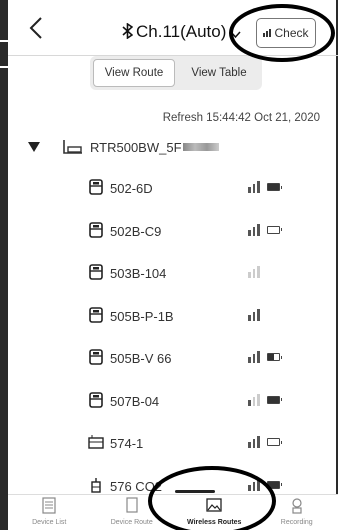 Image resolution: width=346 pixels, height=530 pixels. I want to click on tab-view-route: View Route, so click(134, 73).